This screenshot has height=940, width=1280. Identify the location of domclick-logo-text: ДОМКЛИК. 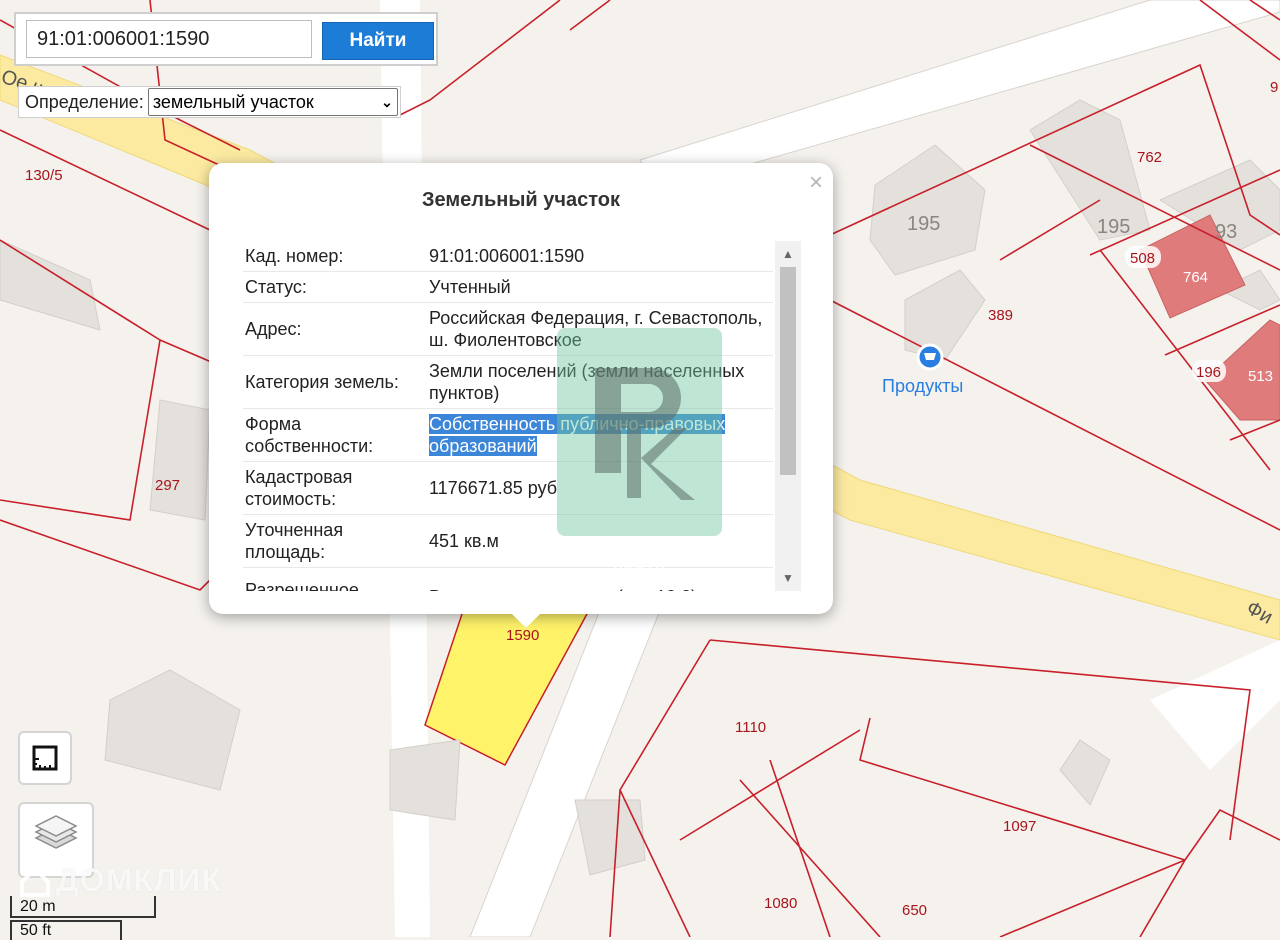
(139, 880).